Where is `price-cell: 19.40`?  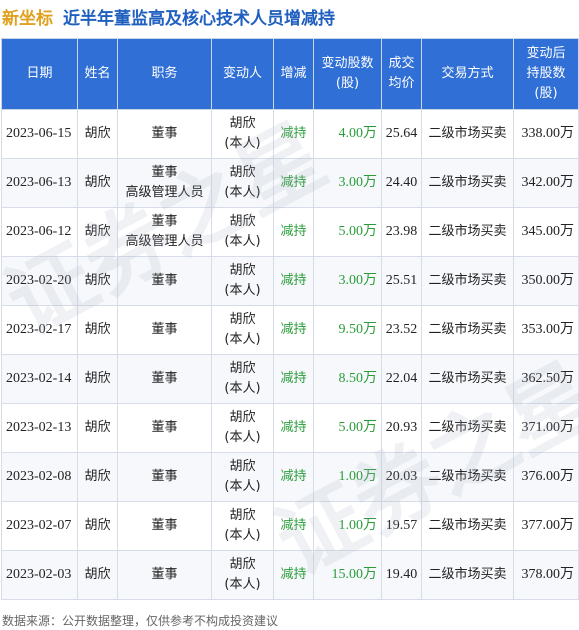 price-cell: 19.40 is located at coordinates (401, 575).